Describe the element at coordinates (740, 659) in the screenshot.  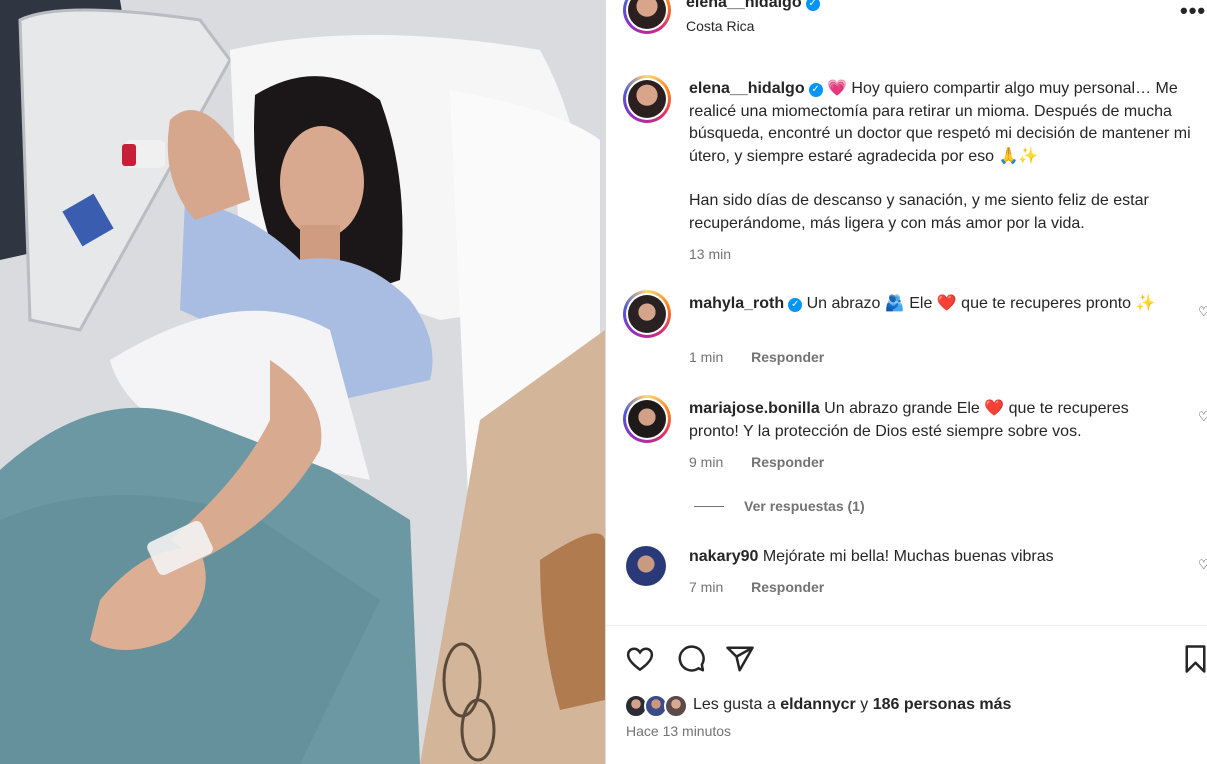
I see `share-send-icon` at that location.